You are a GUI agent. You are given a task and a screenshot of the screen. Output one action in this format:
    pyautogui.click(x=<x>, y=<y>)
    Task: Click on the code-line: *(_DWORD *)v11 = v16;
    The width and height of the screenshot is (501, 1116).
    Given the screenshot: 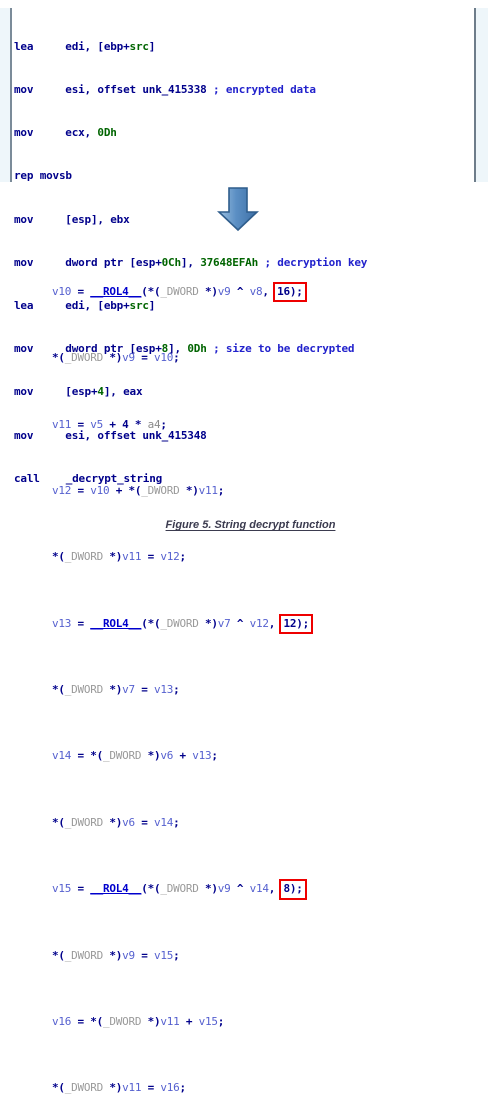 What is the action you would take?
    pyautogui.click(x=188, y=1088)
    